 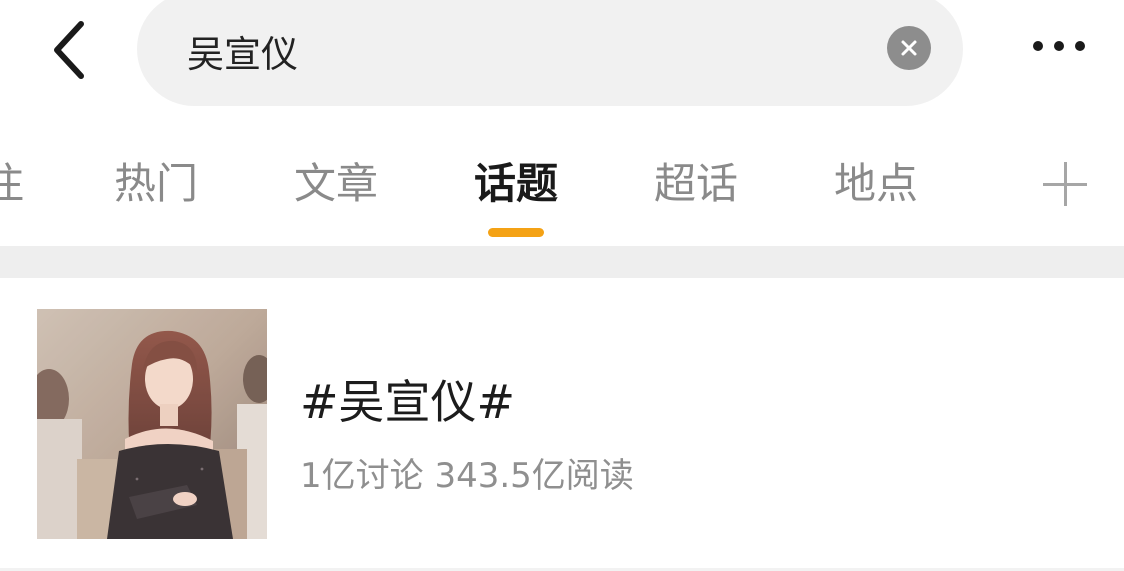 I want to click on tab-hot: 热门, so click(x=156, y=184).